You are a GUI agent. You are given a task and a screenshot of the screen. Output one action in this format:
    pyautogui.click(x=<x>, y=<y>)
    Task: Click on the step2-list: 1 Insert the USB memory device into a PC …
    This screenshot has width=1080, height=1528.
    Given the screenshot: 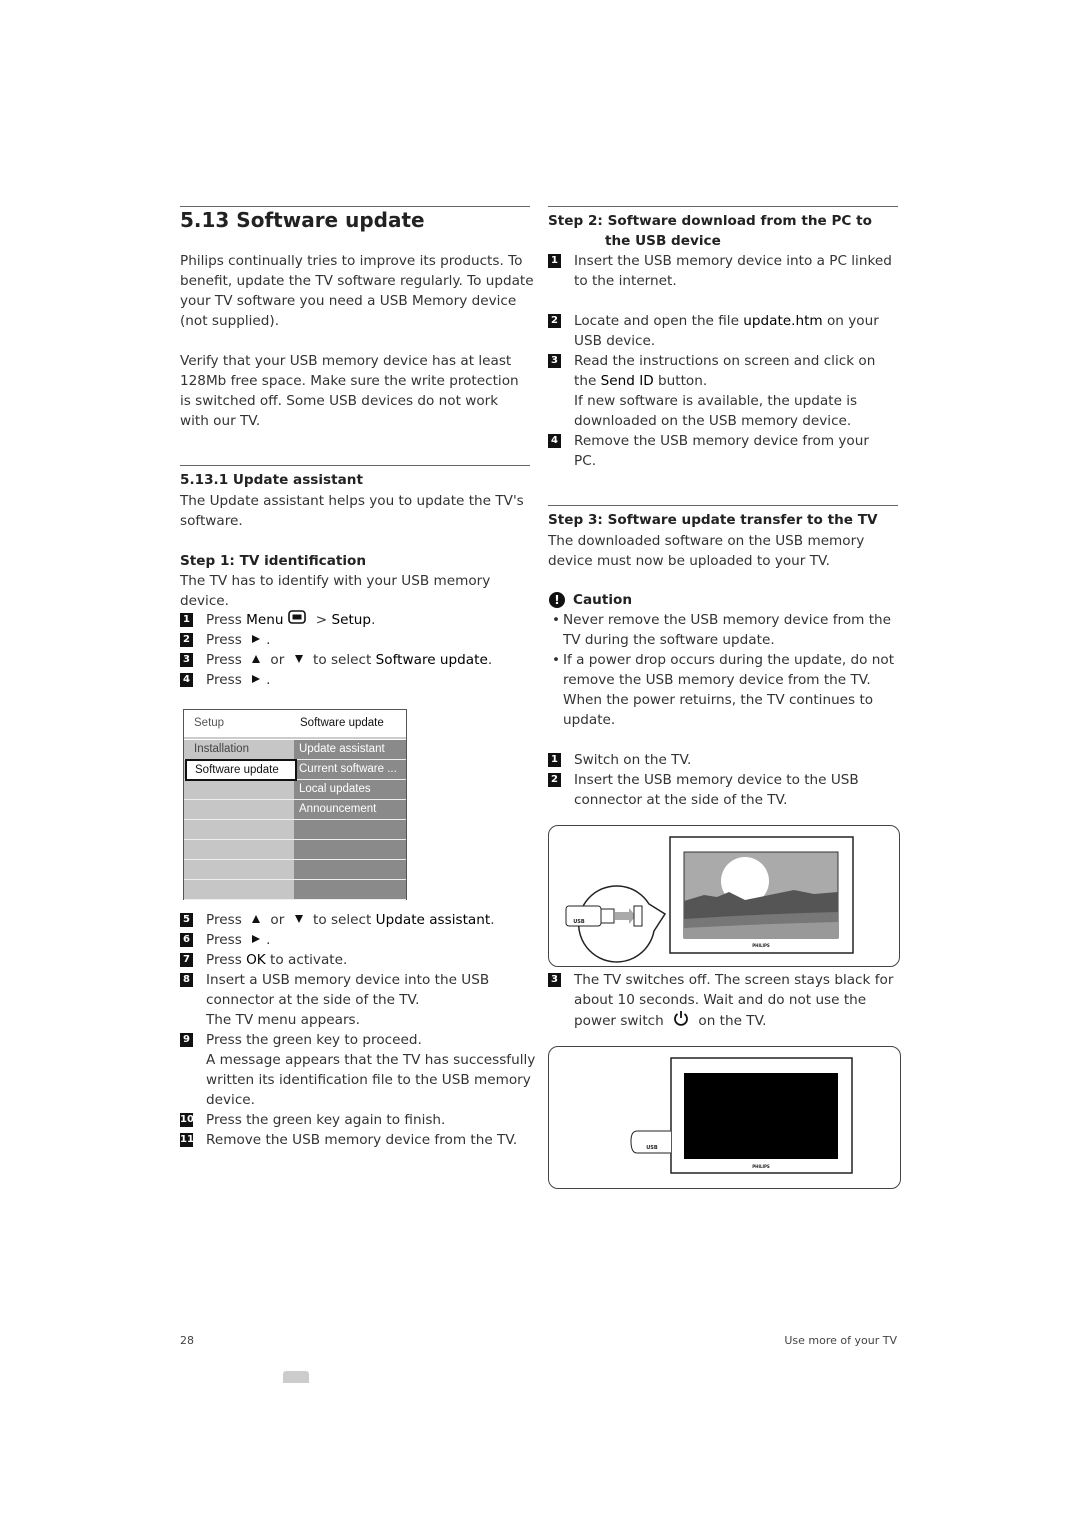 What is the action you would take?
    pyautogui.click(x=723, y=361)
    